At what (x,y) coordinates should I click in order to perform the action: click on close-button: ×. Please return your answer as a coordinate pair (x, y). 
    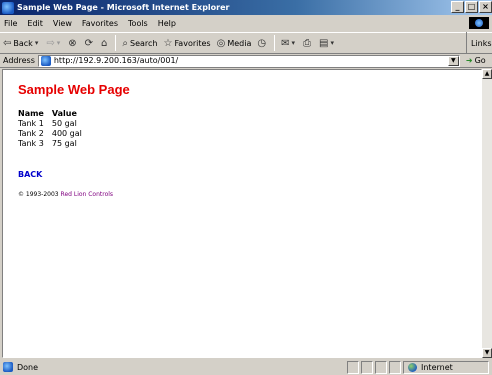
    Looking at the image, I should click on (485, 7).